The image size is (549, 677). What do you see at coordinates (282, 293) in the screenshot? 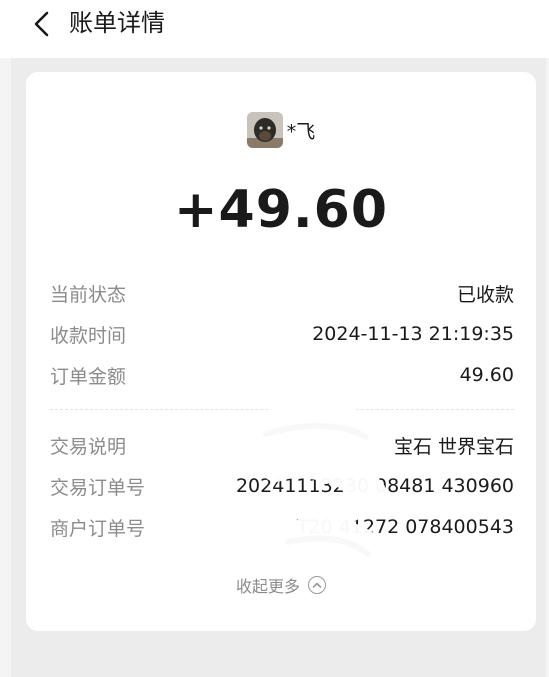
I see `status-row: 当前状态 已收款` at bounding box center [282, 293].